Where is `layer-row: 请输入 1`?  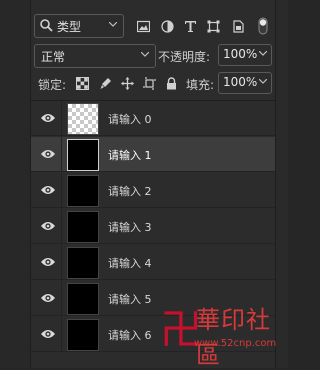 layer-row: 请输入 1 is located at coordinates (153, 154).